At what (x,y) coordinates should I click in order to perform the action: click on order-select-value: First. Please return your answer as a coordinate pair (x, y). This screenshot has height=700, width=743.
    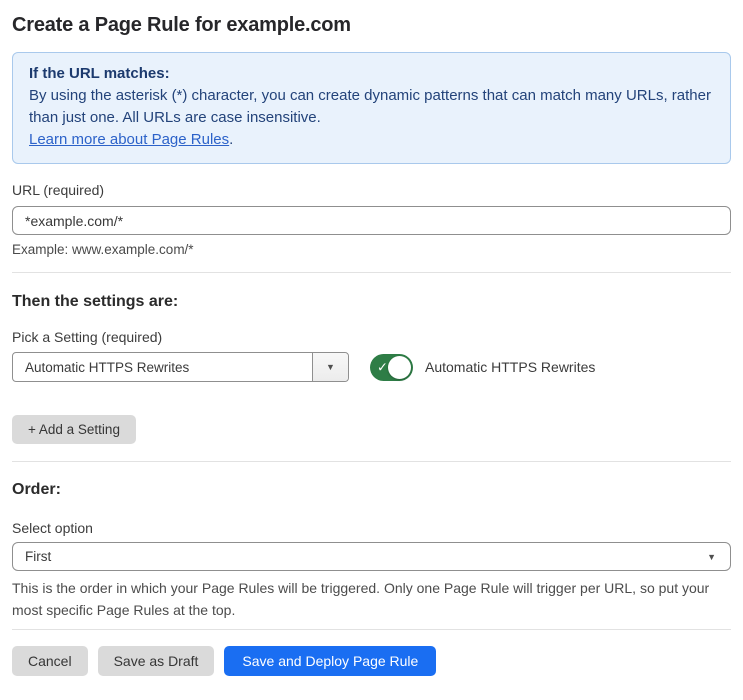
    Looking at the image, I should click on (38, 556).